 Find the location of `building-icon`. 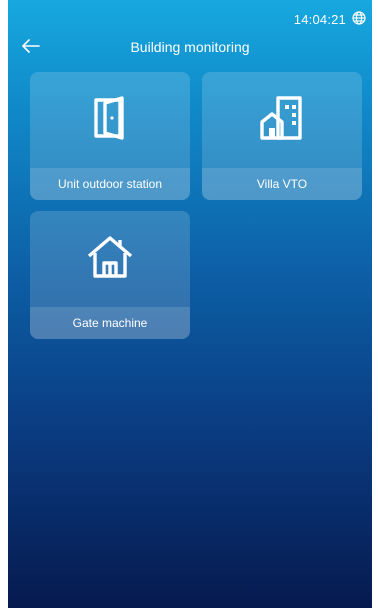

building-icon is located at coordinates (282, 120).